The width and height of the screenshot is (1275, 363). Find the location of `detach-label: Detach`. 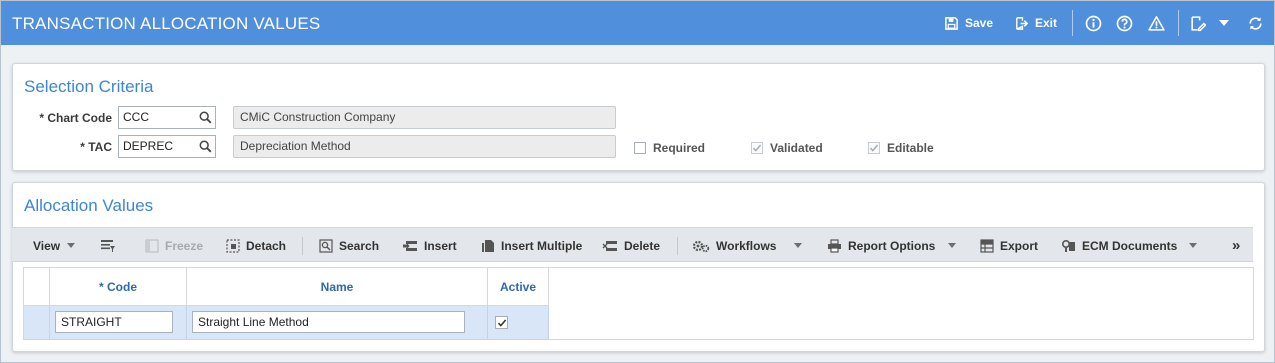

detach-label: Detach is located at coordinates (266, 245).